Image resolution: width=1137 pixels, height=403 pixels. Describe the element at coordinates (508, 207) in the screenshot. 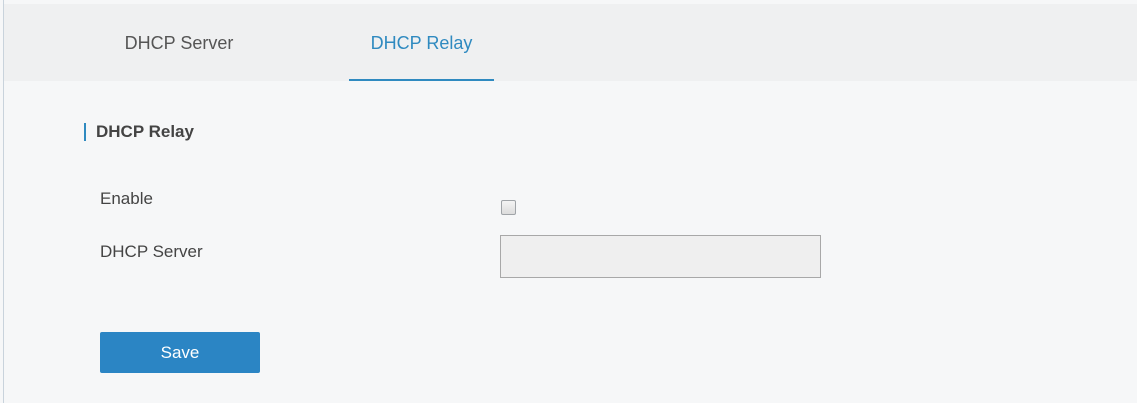

I see `enable-checkbox` at that location.